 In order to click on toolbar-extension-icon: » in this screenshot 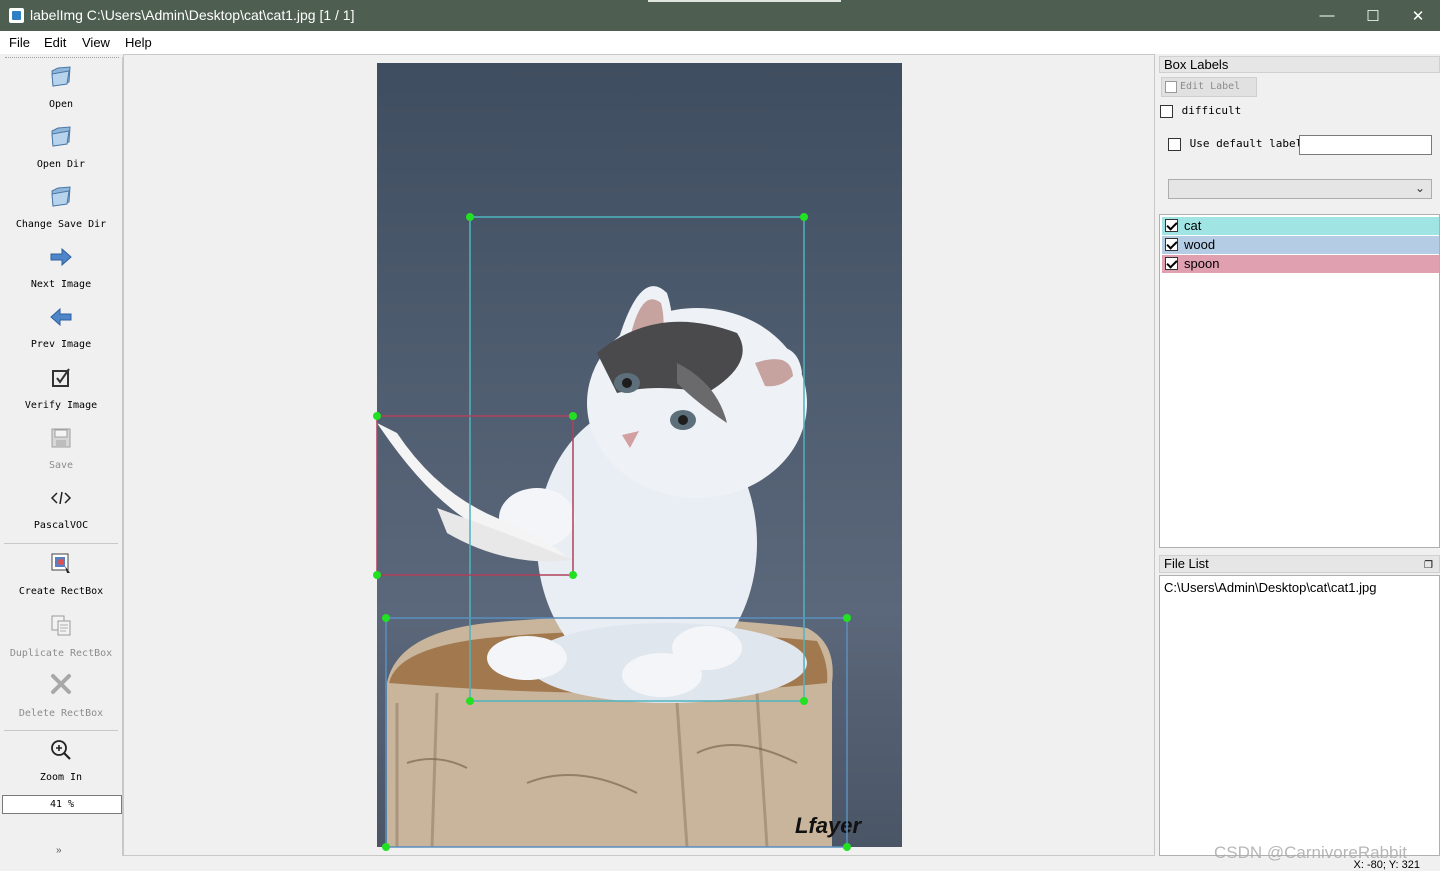, I will do `click(59, 850)`.